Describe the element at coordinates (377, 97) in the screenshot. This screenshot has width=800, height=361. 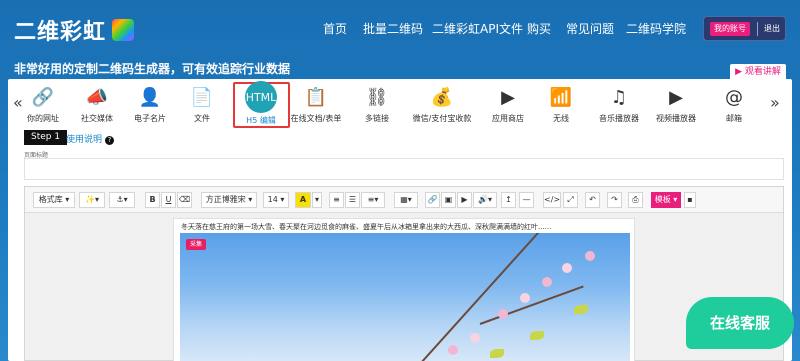
I see `network-icon: ⛓` at that location.